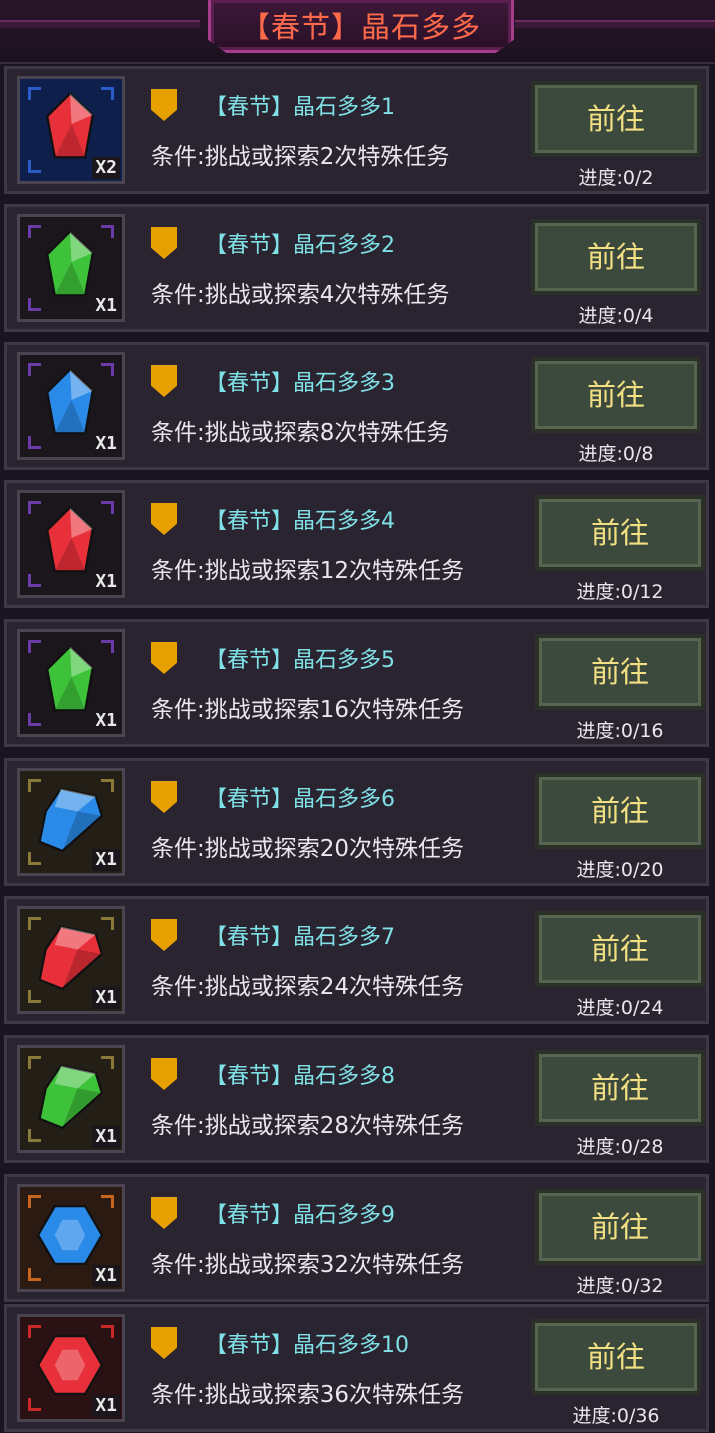 The height and width of the screenshot is (1433, 715). What do you see at coordinates (106, 168) in the screenshot?
I see `item-quantity: X2` at bounding box center [106, 168].